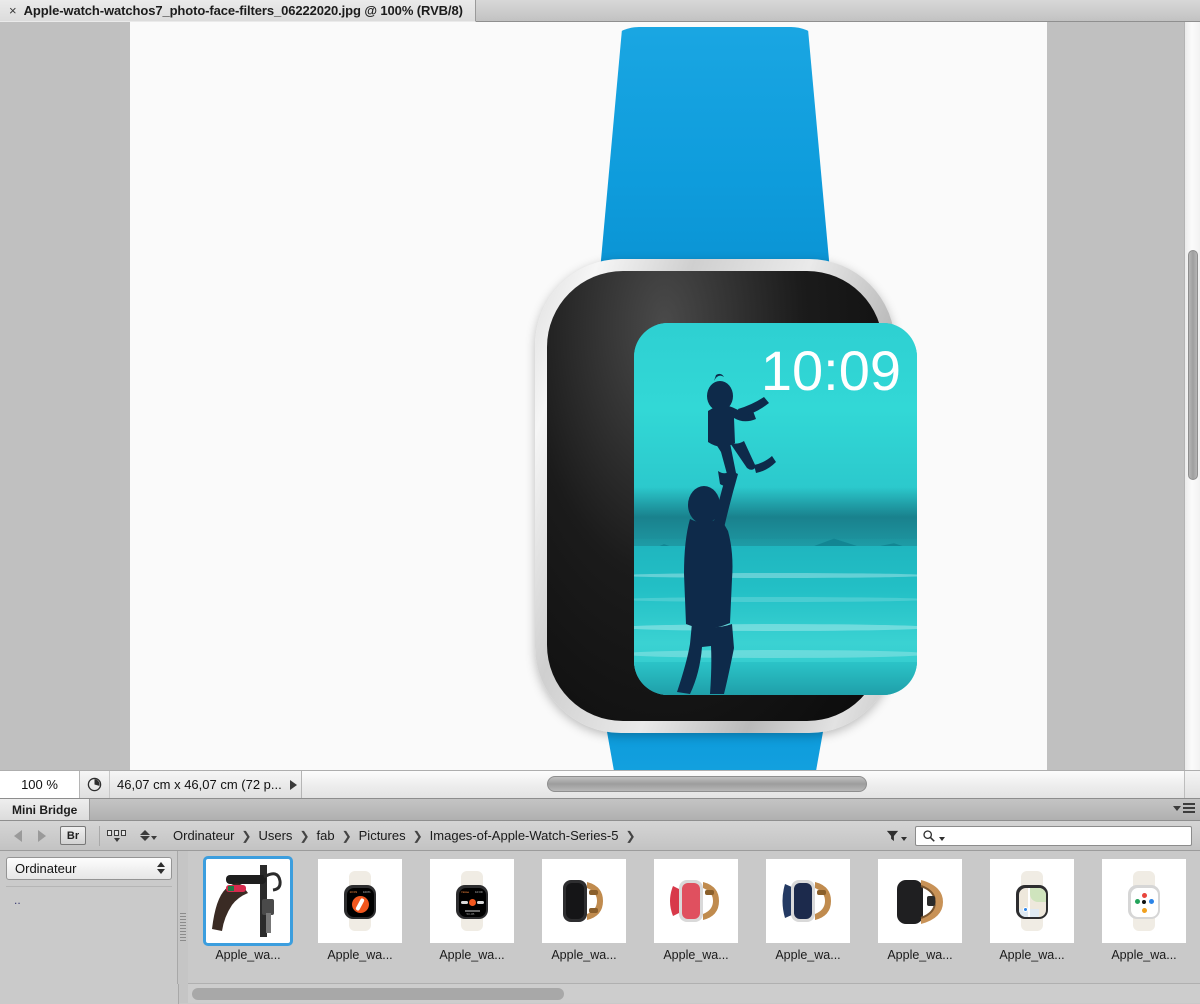  I want to click on close-icon: ×, so click(13, 10).